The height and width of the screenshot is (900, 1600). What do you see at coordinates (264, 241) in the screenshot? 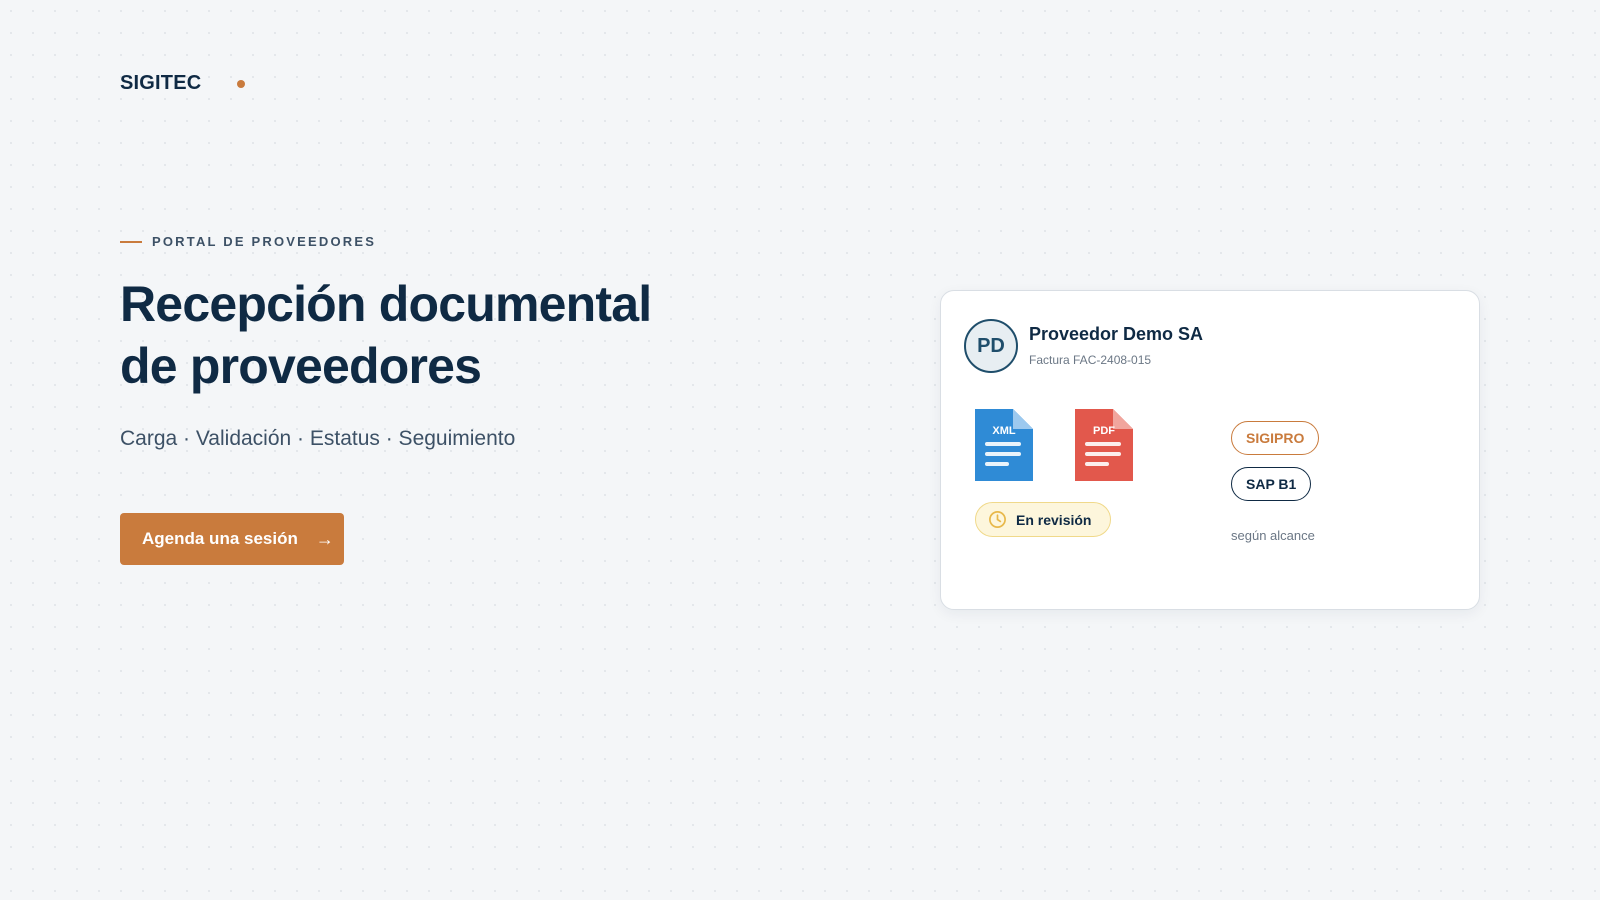
I see `eyebrow-label: PORTAL DE PROVEEDORES` at bounding box center [264, 241].